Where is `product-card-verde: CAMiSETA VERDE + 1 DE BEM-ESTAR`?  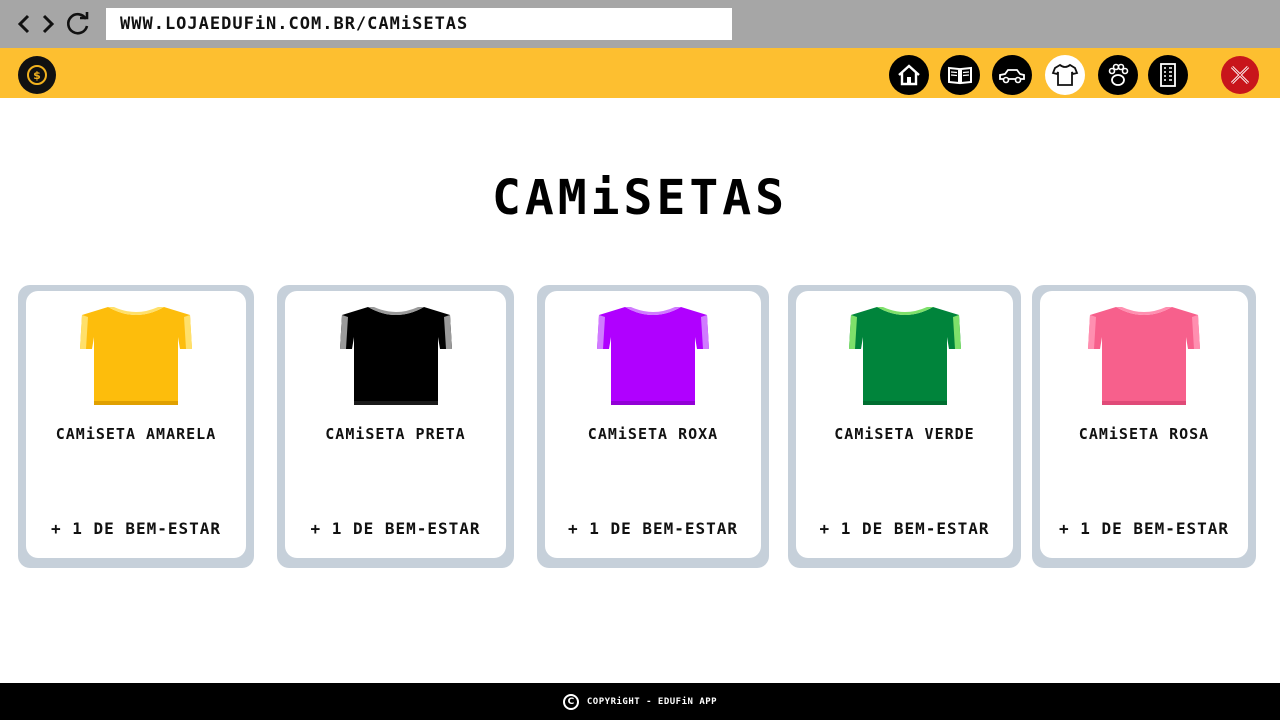
product-card-verde: CAMiSETA VERDE + 1 DE BEM-ESTAR is located at coordinates (904, 426).